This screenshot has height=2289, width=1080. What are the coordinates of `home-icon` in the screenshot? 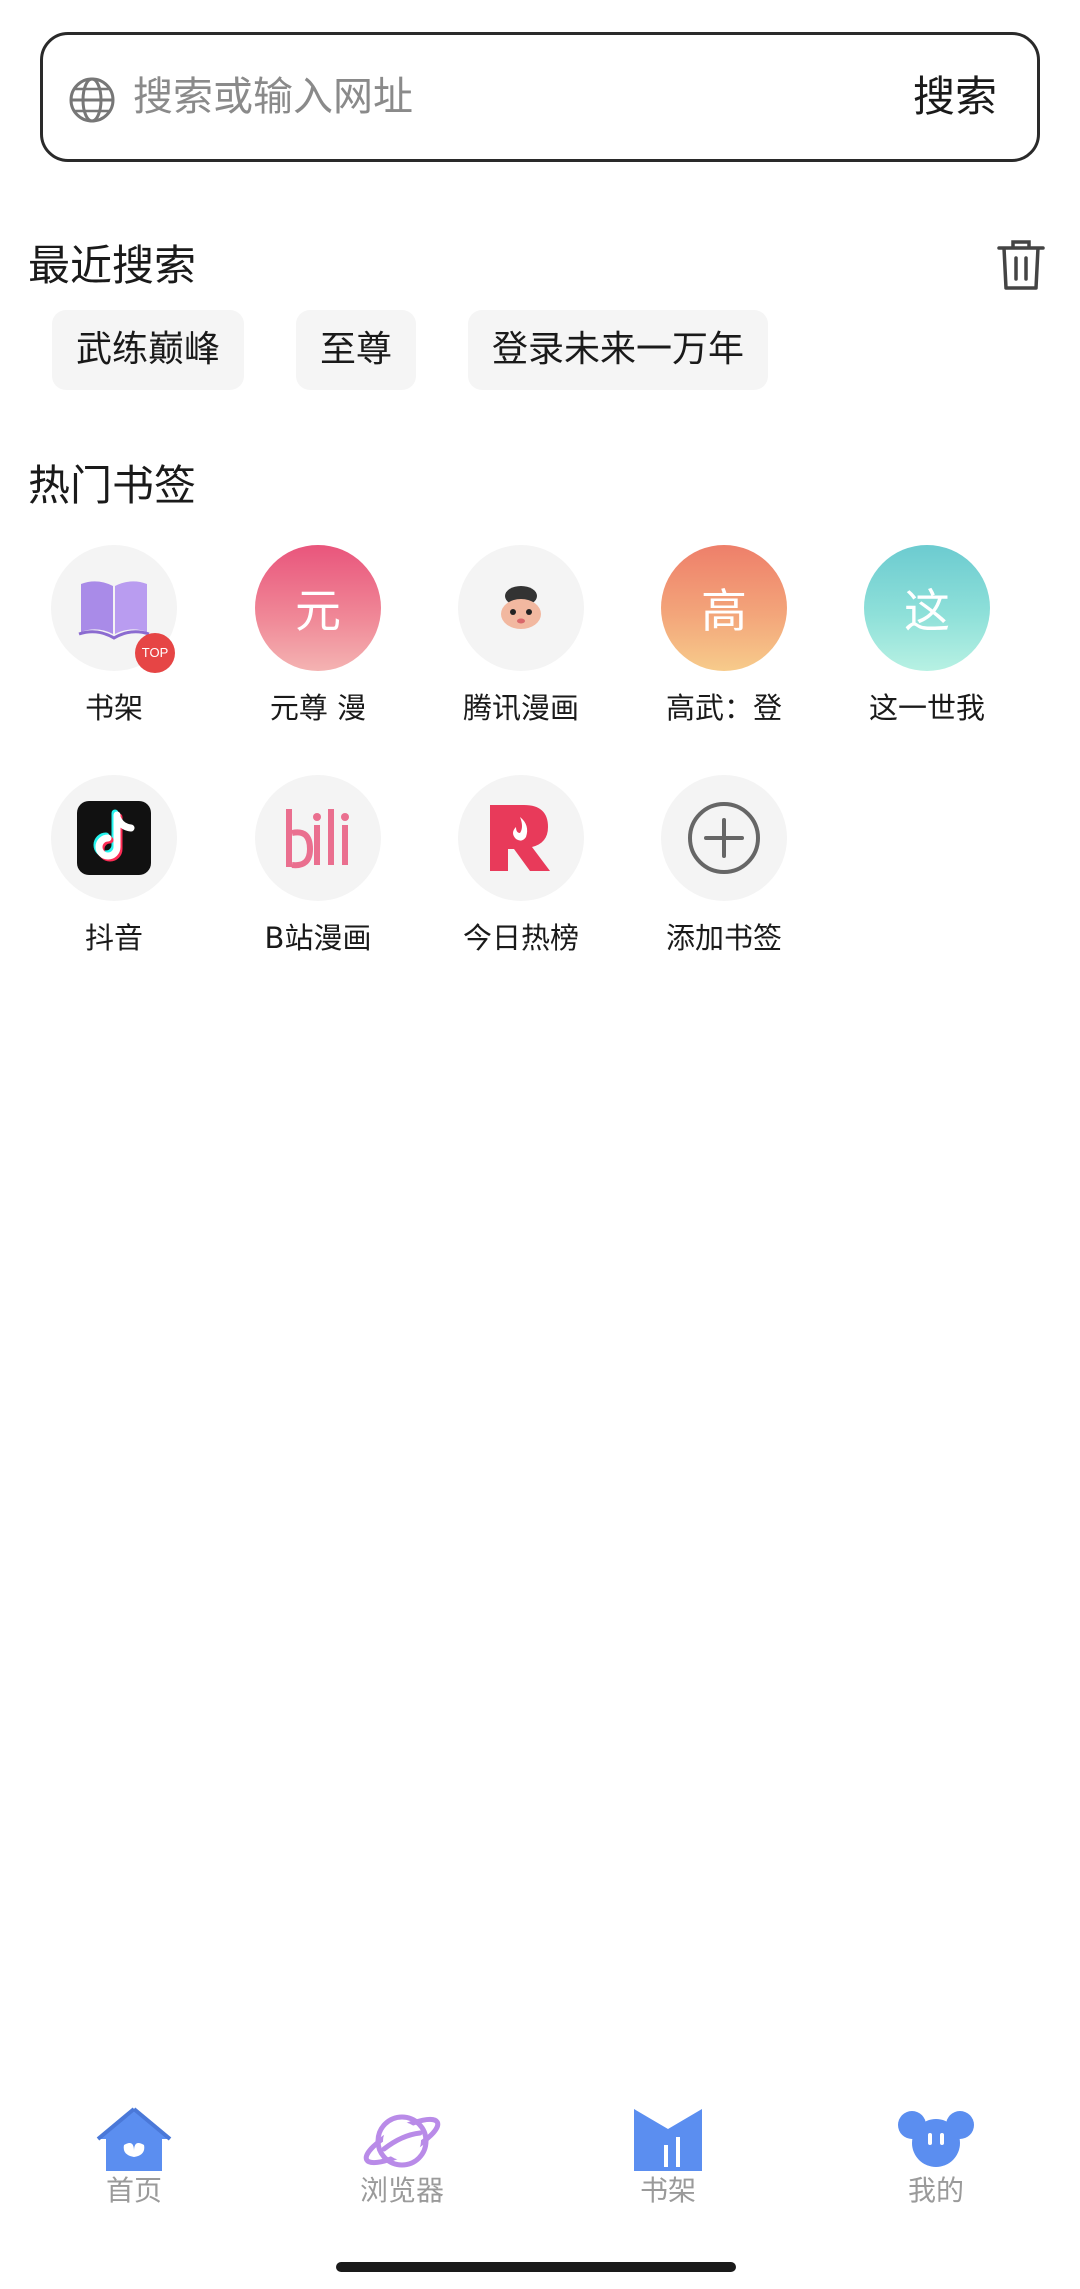 It's located at (134, 2139).